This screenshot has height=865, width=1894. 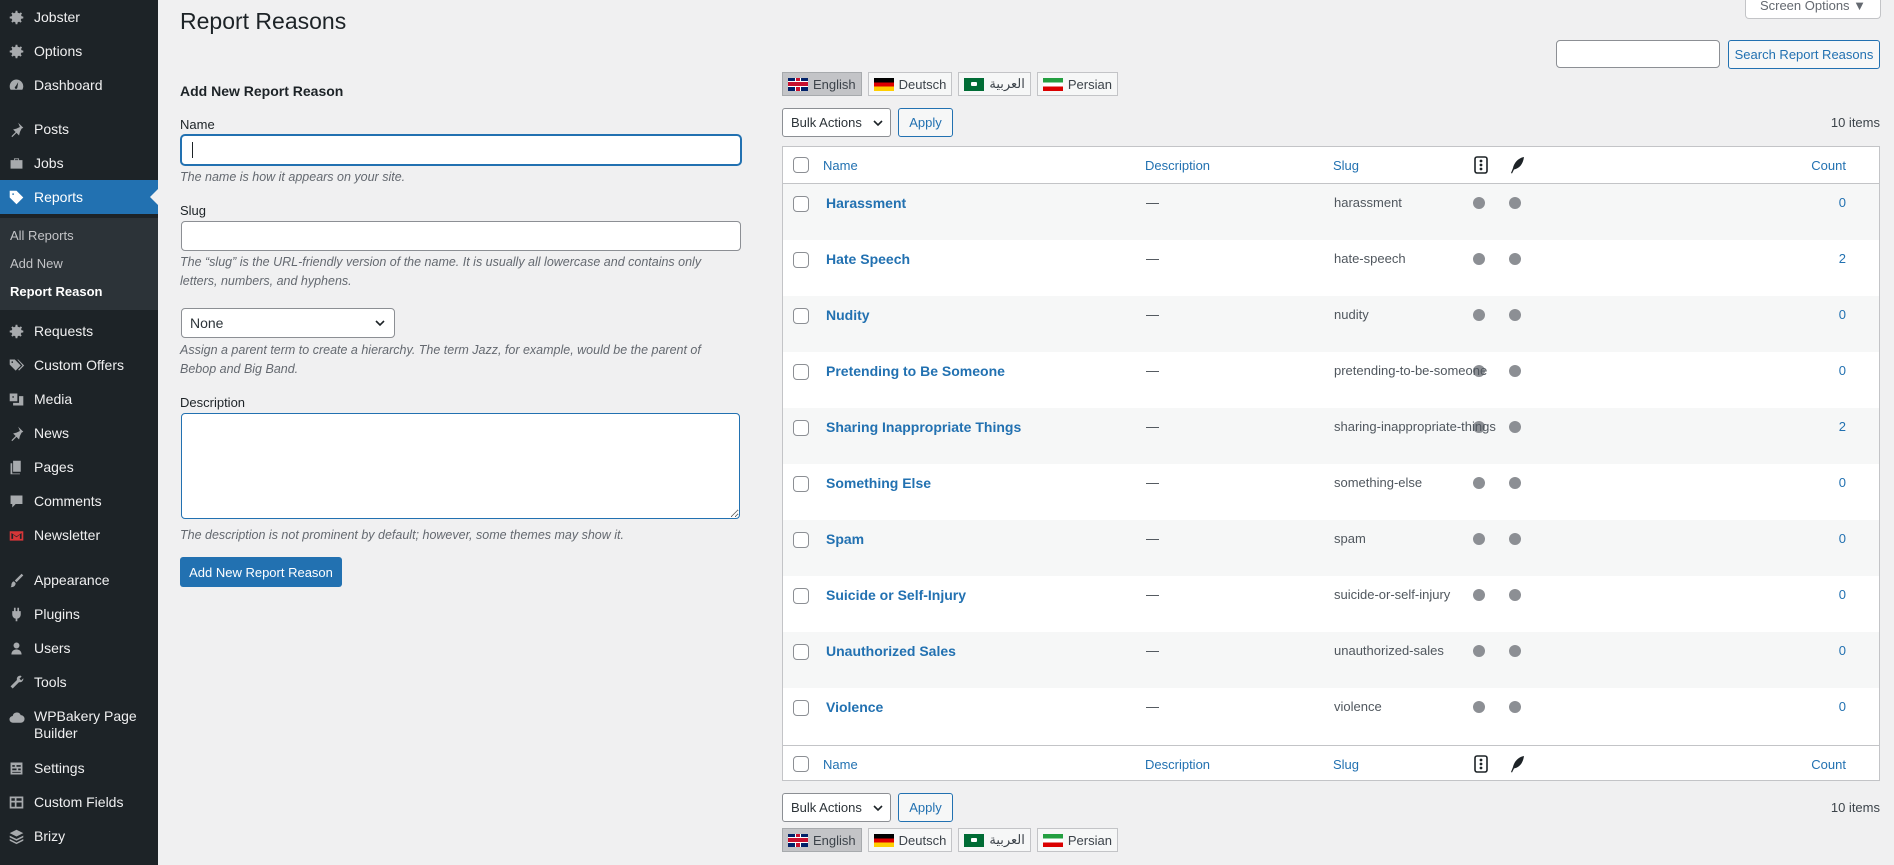 I want to click on select-all-checkbox-footer, so click(x=801, y=764).